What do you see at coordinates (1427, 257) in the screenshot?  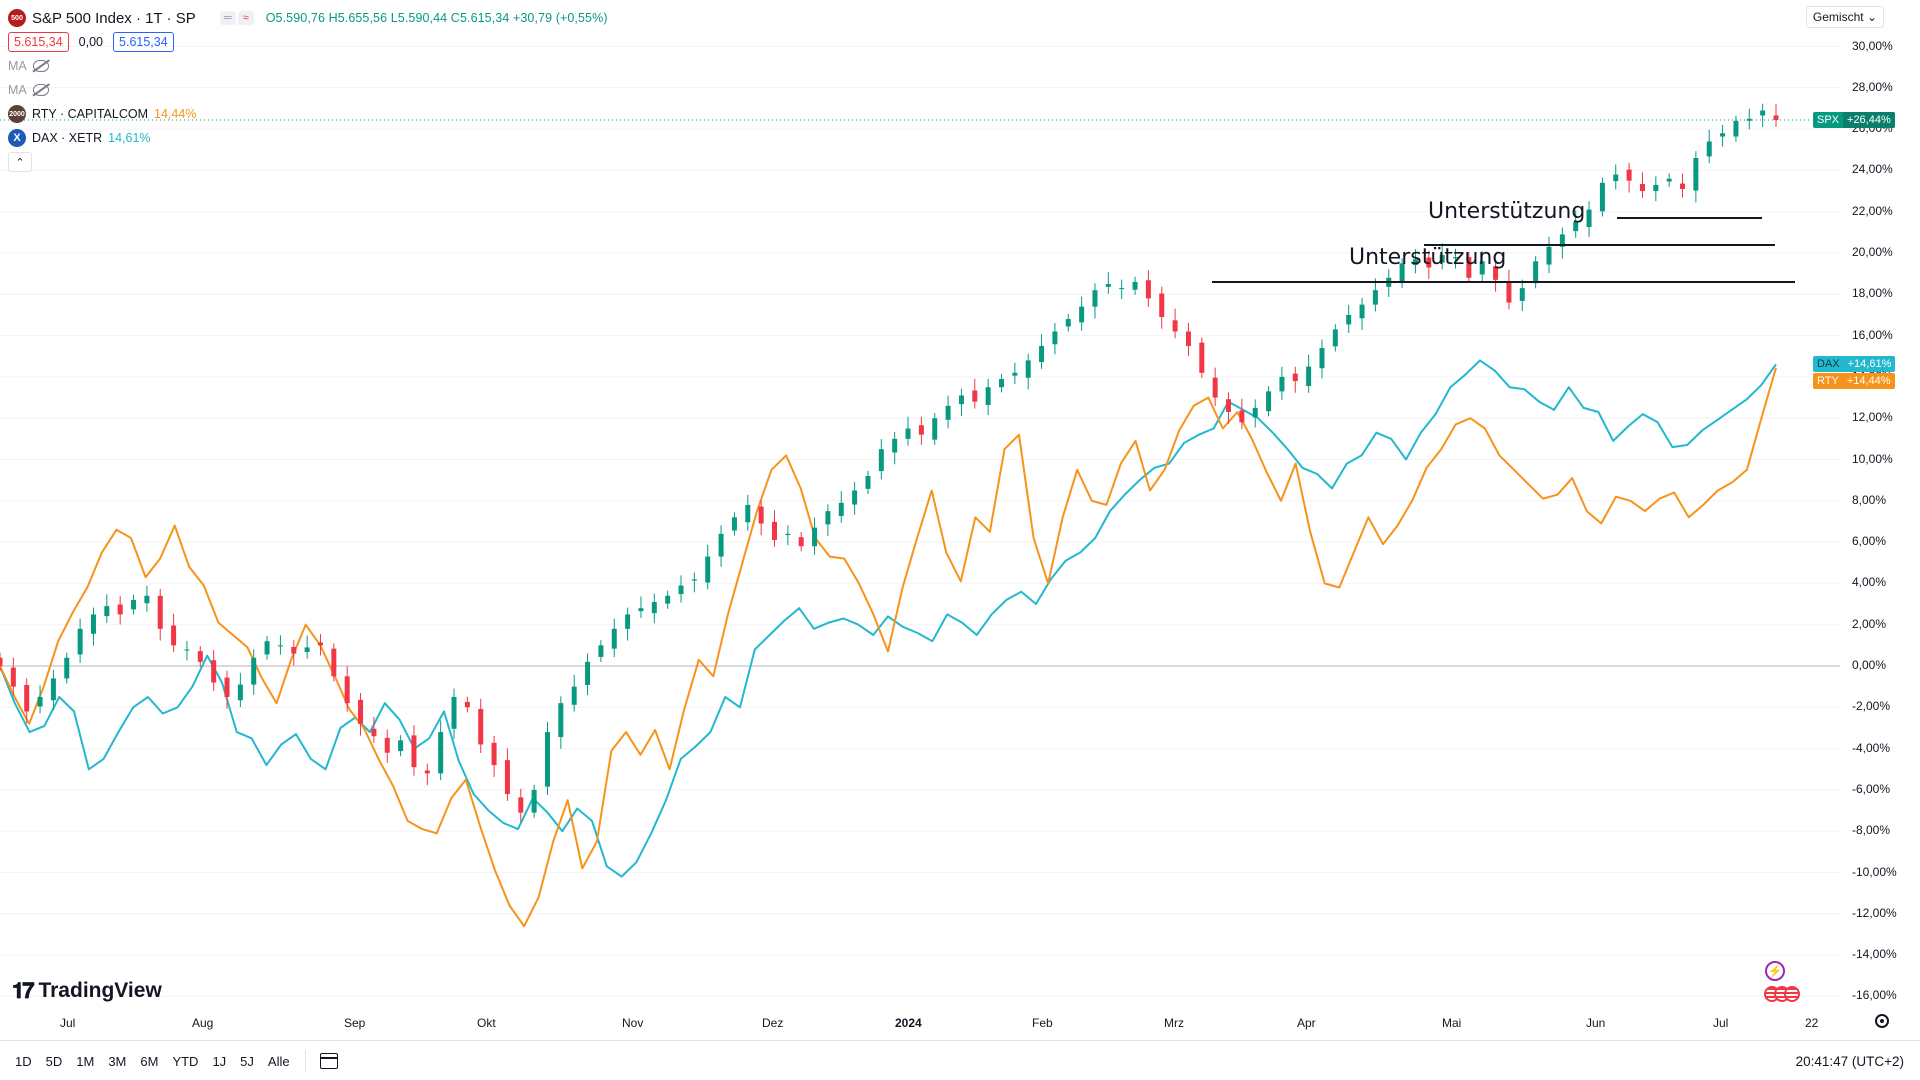 I see `support-annotation-lower: Unterstützung` at bounding box center [1427, 257].